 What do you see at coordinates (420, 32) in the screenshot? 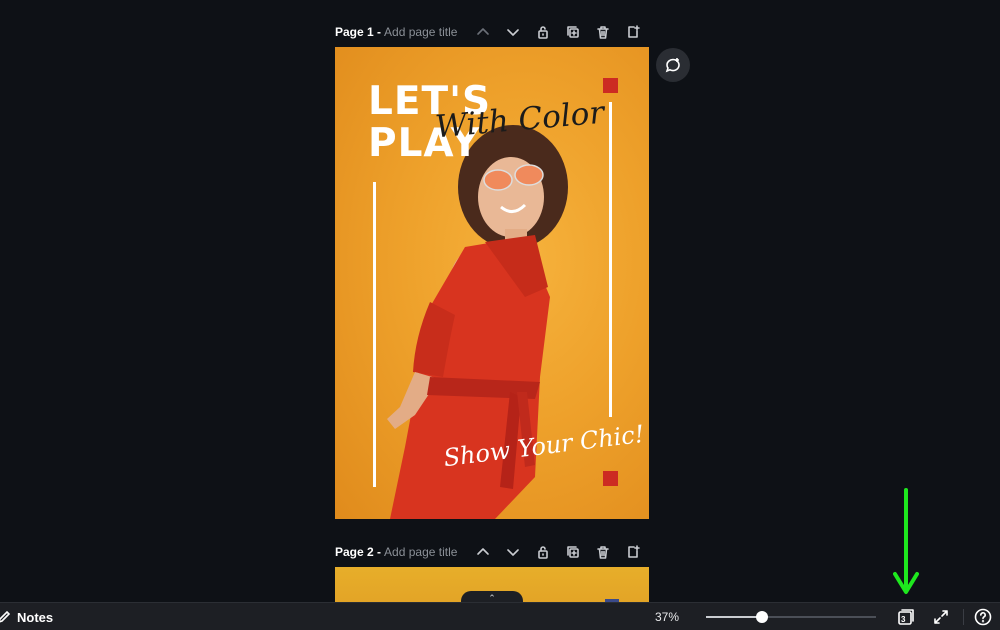
I see `page-1-title-placeholder: Add page title` at bounding box center [420, 32].